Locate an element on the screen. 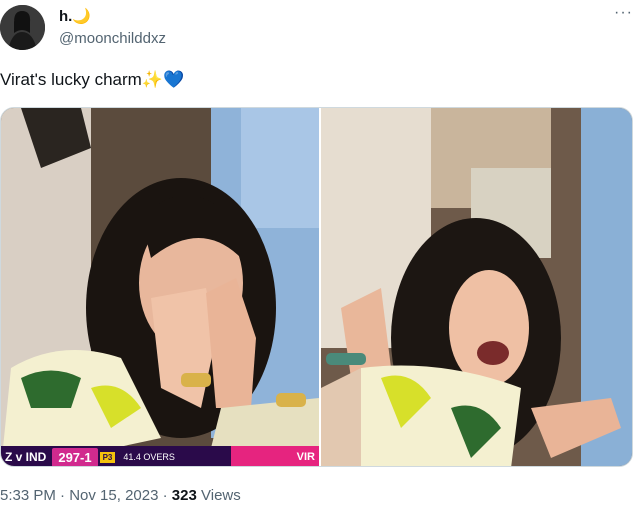  score-teams: Z v IND is located at coordinates (26, 457).